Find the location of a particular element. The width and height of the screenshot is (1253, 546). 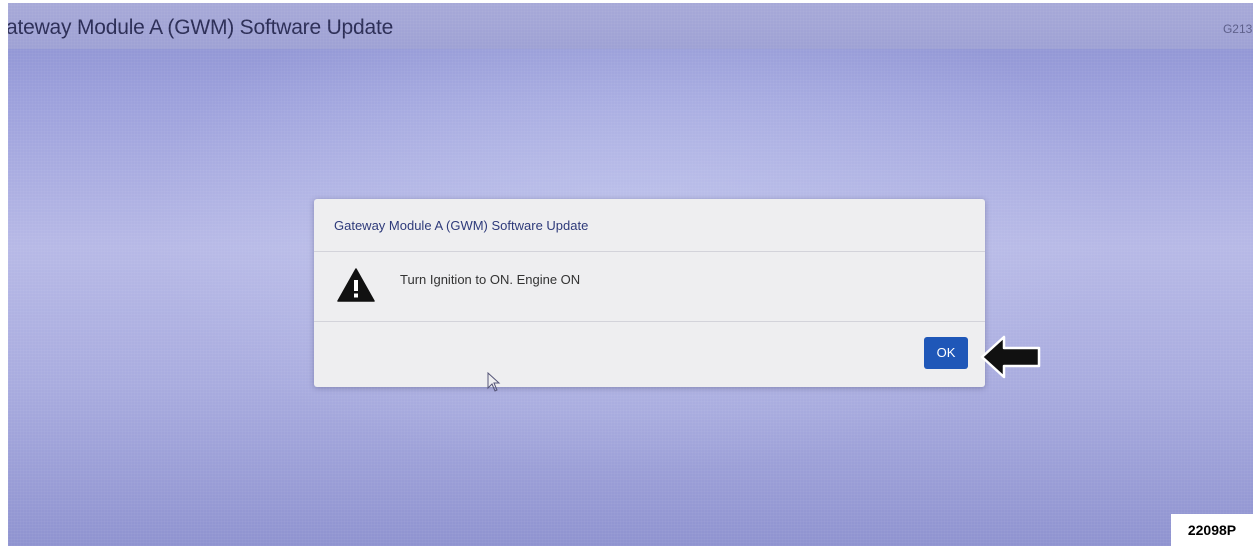

dialog-title: Gateway Module A (GWM) Software Update is located at coordinates (461, 225).